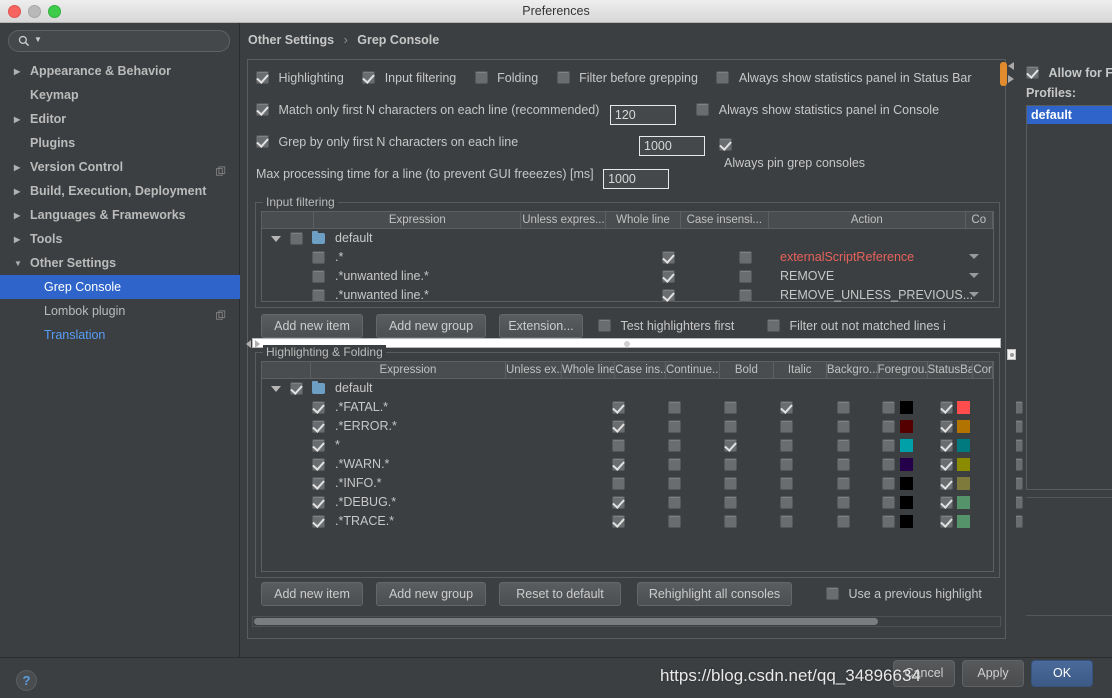 This screenshot has height=698, width=1112. What do you see at coordinates (627, 388) in the screenshot?
I see `table-row: default` at bounding box center [627, 388].